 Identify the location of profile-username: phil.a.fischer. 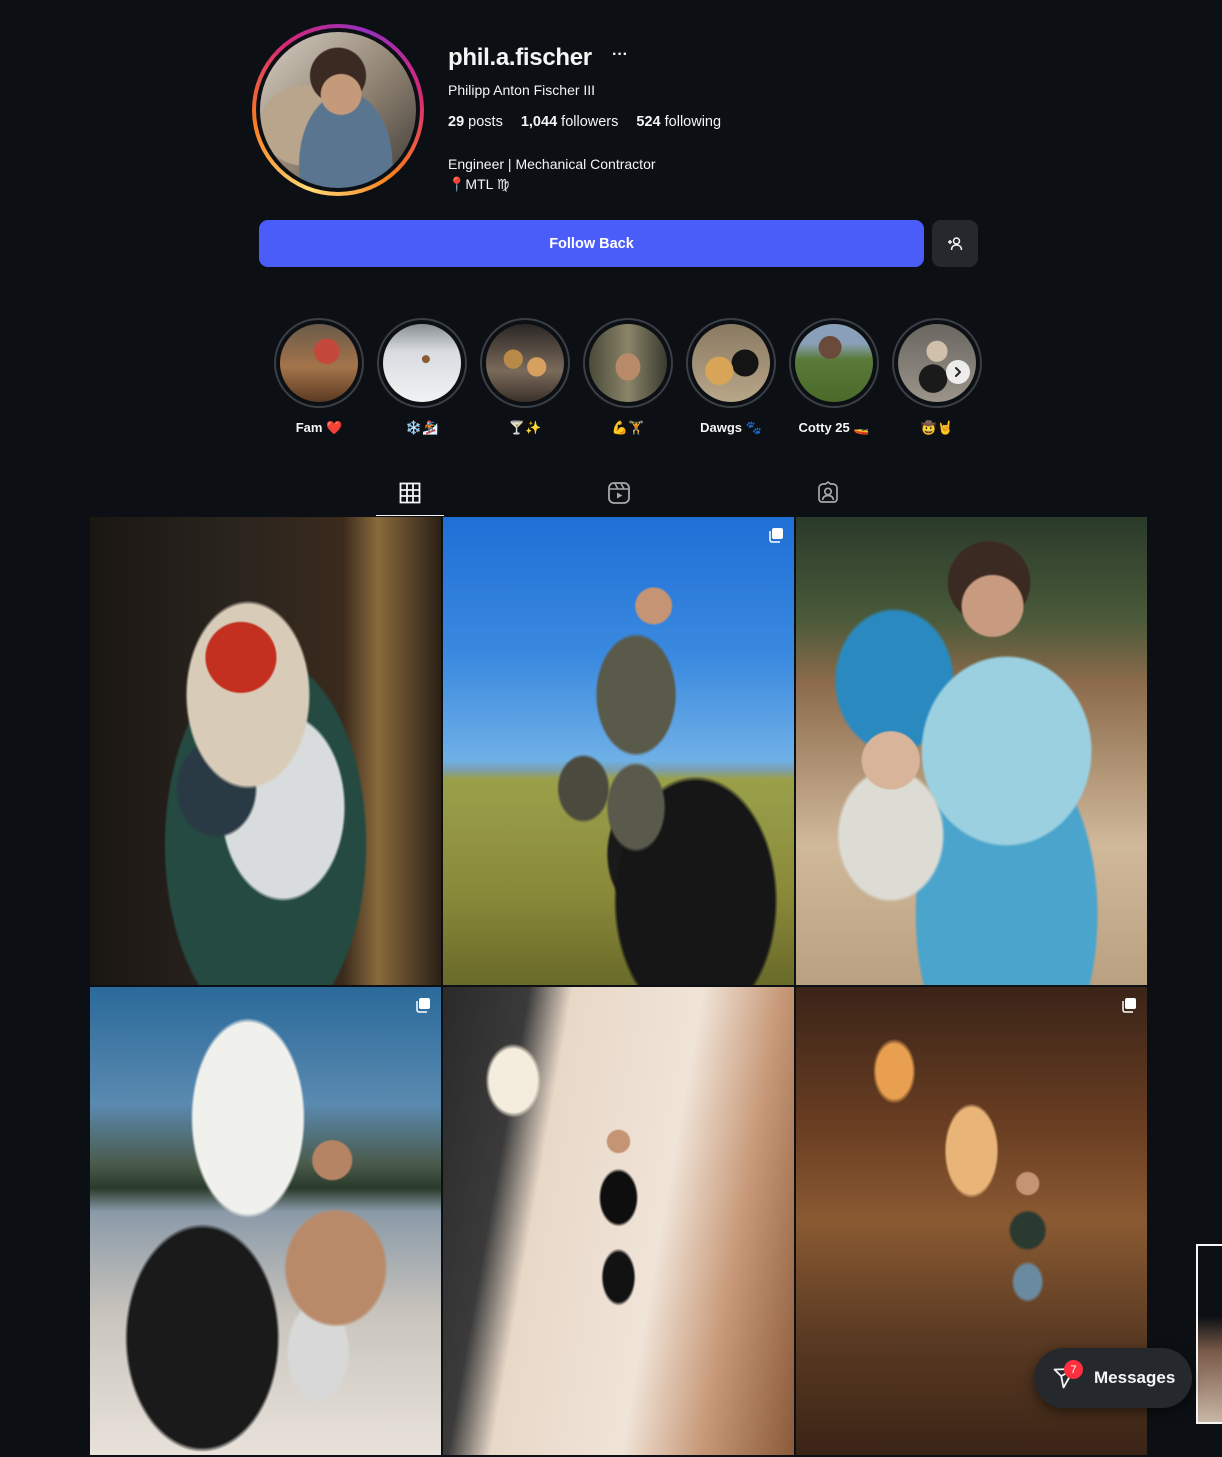
(520, 57).